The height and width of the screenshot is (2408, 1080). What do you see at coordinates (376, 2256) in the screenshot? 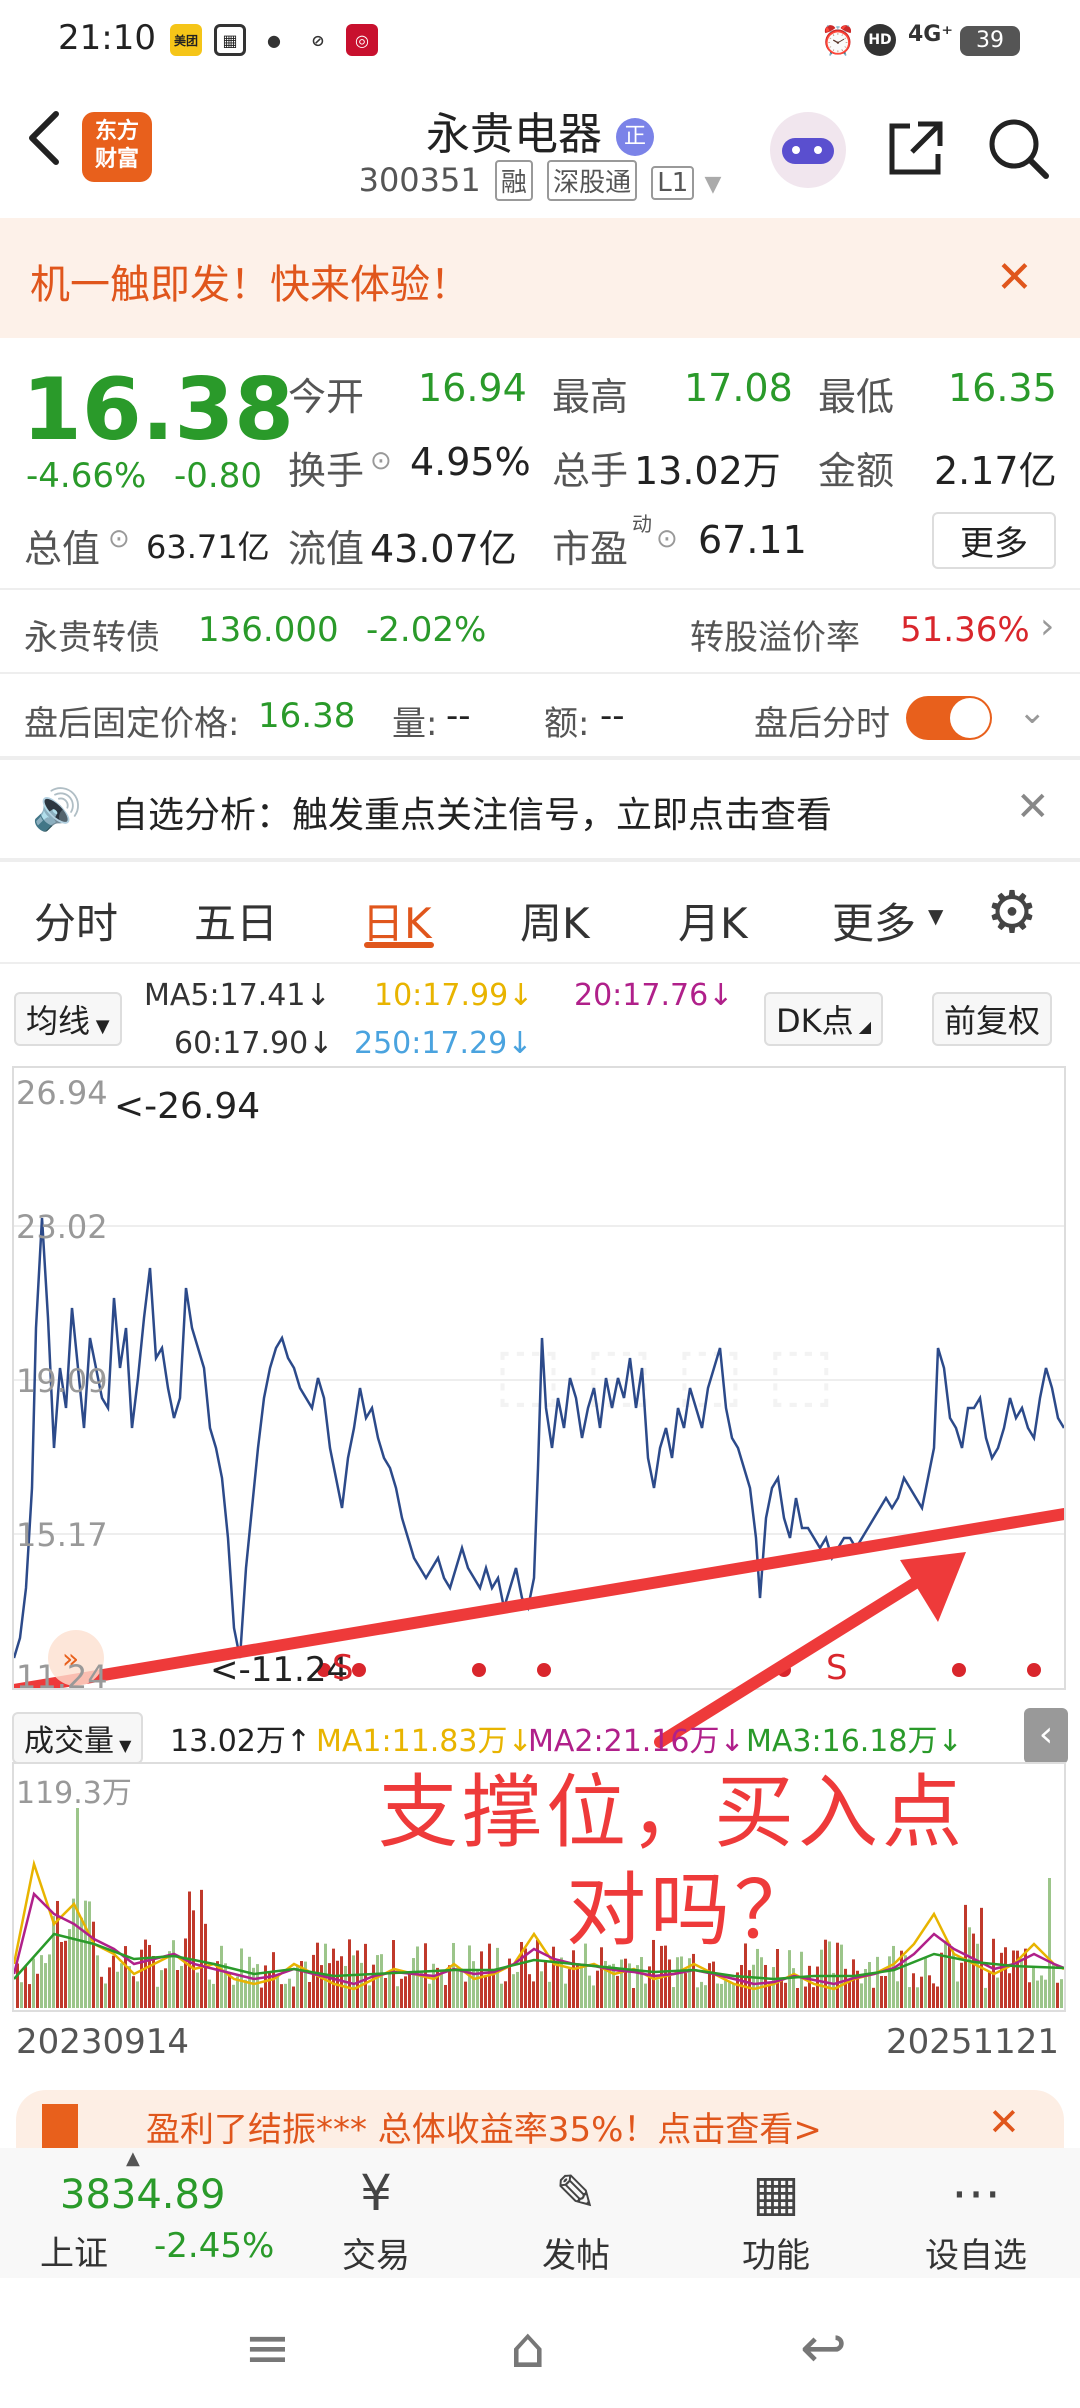
I see `nav-trade-label: 交易` at bounding box center [376, 2256].